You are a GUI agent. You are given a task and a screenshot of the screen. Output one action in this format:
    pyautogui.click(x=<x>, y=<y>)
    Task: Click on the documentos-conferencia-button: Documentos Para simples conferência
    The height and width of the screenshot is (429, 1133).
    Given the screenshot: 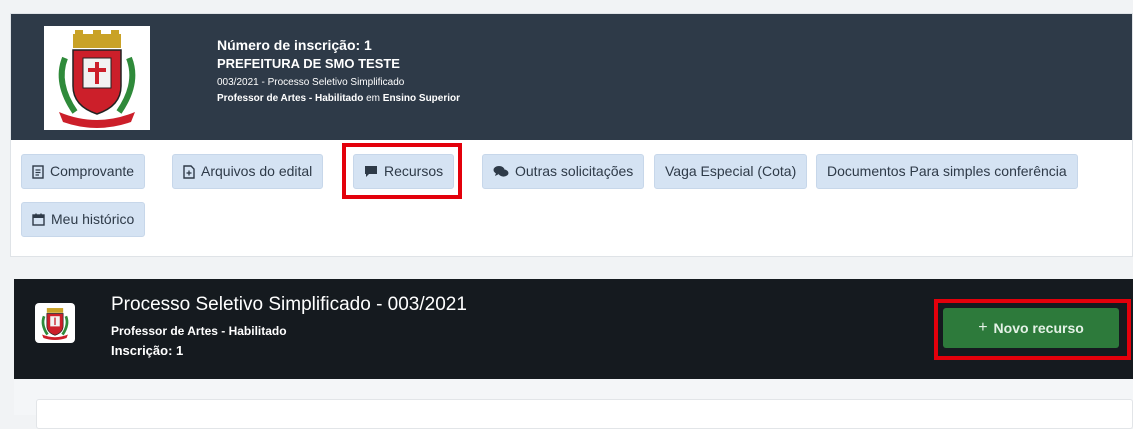 What is the action you would take?
    pyautogui.click(x=947, y=171)
    